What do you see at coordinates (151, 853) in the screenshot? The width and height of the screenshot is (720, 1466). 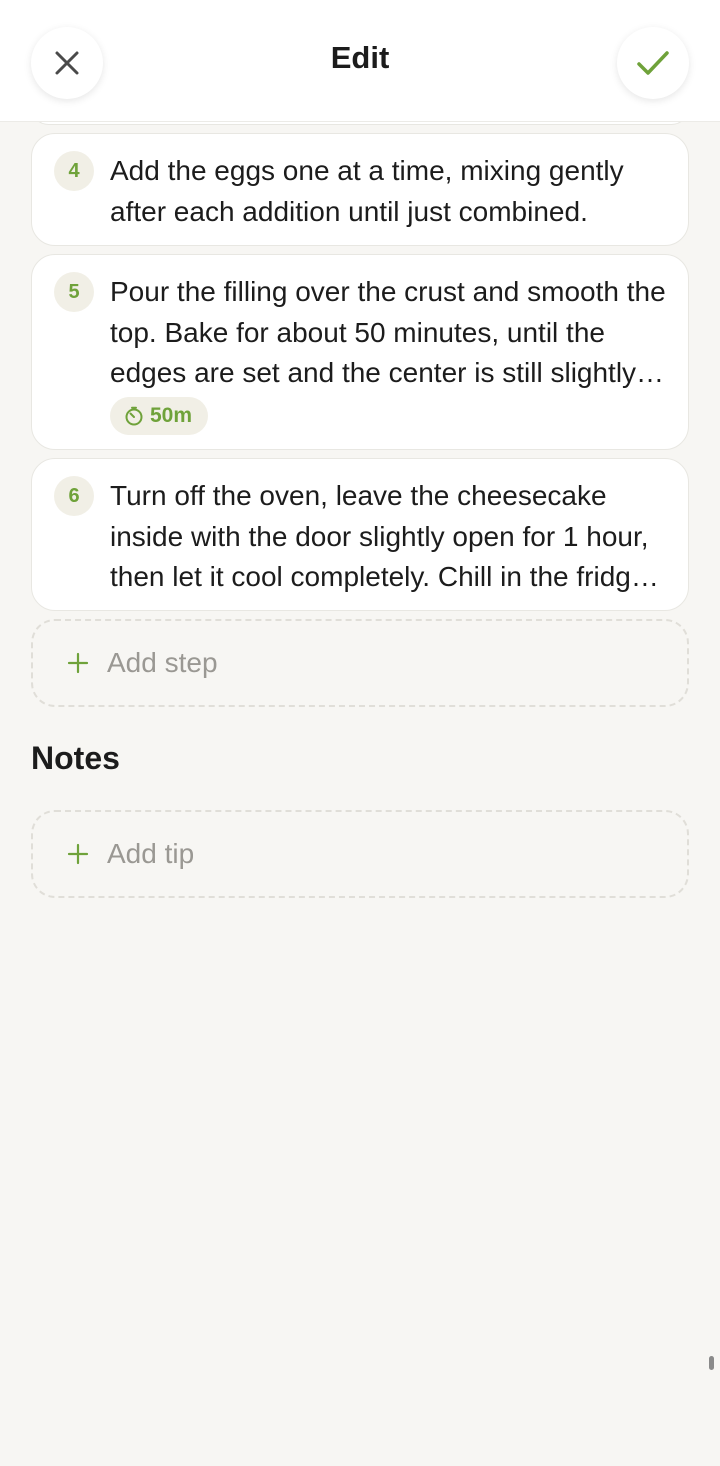 I see `add-tip-label: Add tip` at bounding box center [151, 853].